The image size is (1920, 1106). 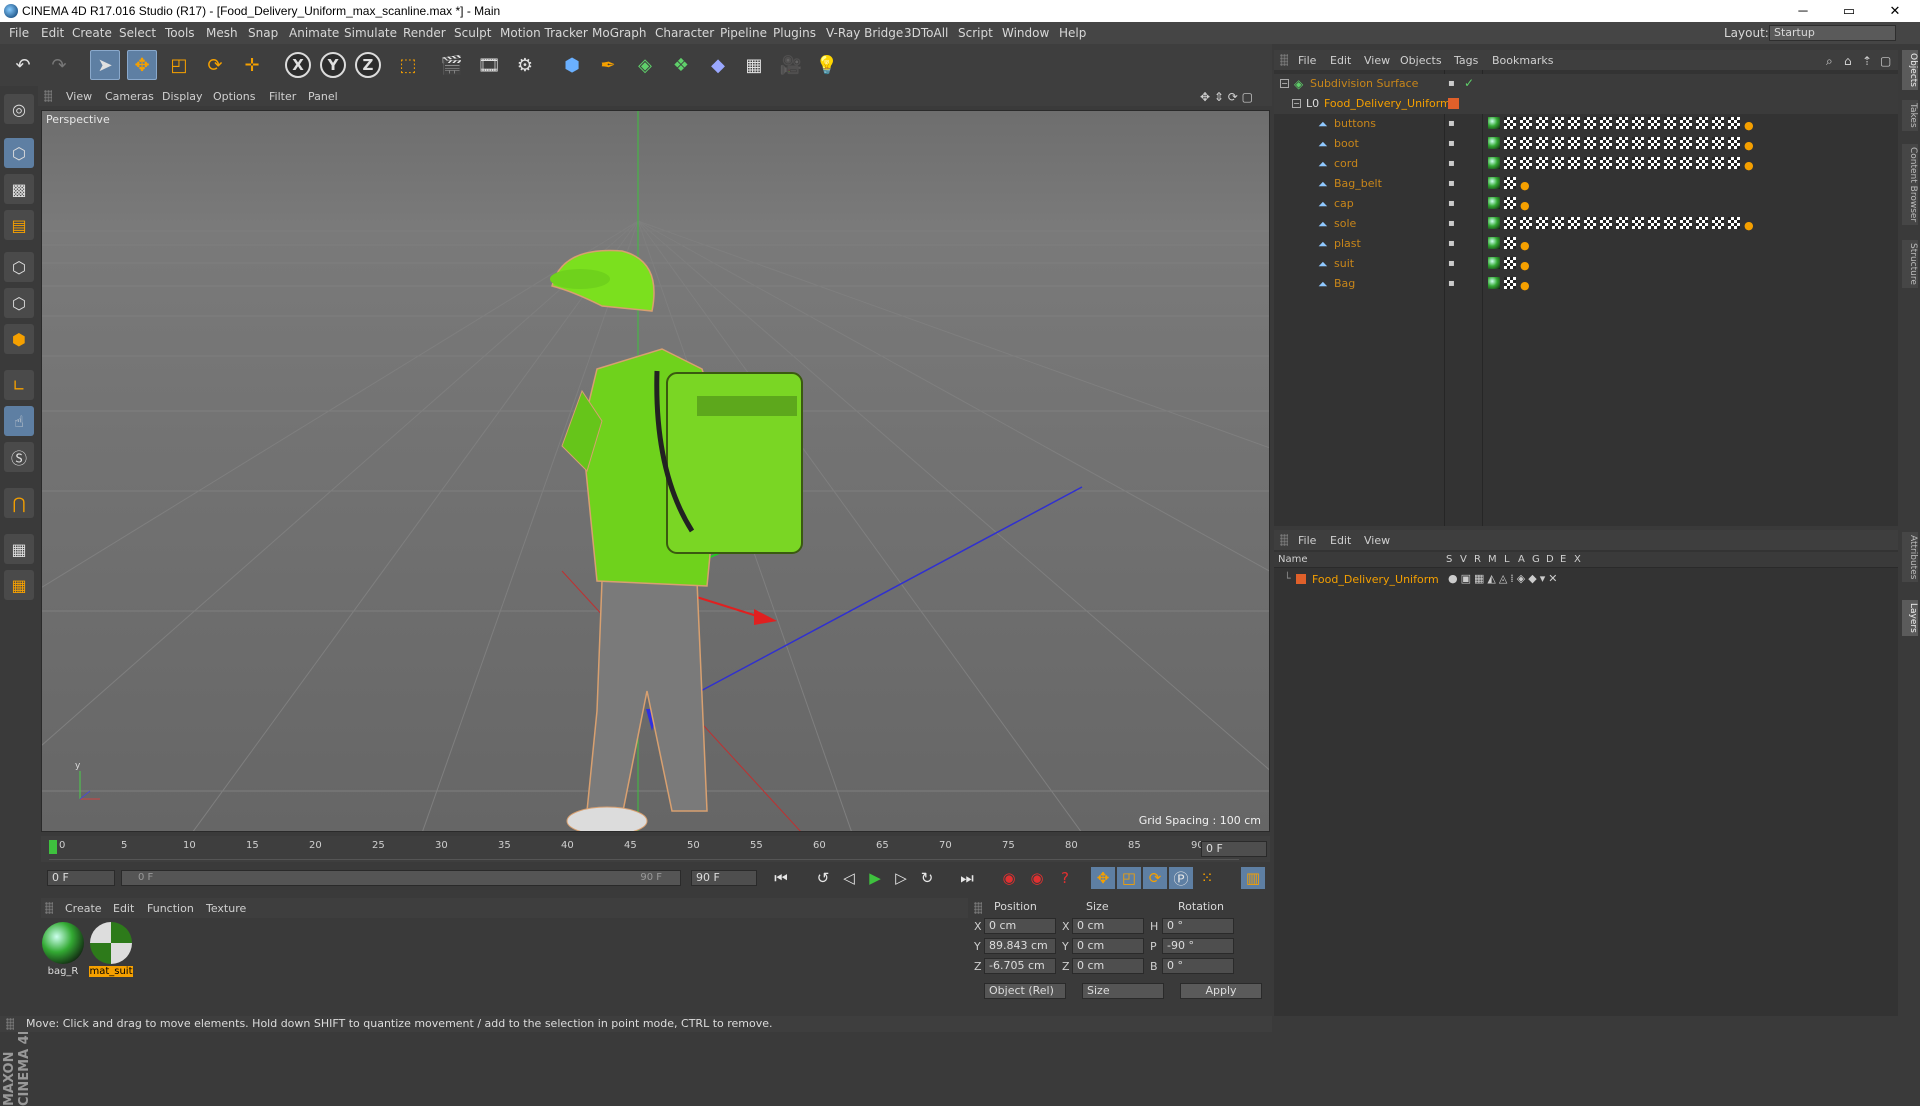 What do you see at coordinates (1387, 103) in the screenshot?
I see `object-name: Food_Delivery_Uniform` at bounding box center [1387, 103].